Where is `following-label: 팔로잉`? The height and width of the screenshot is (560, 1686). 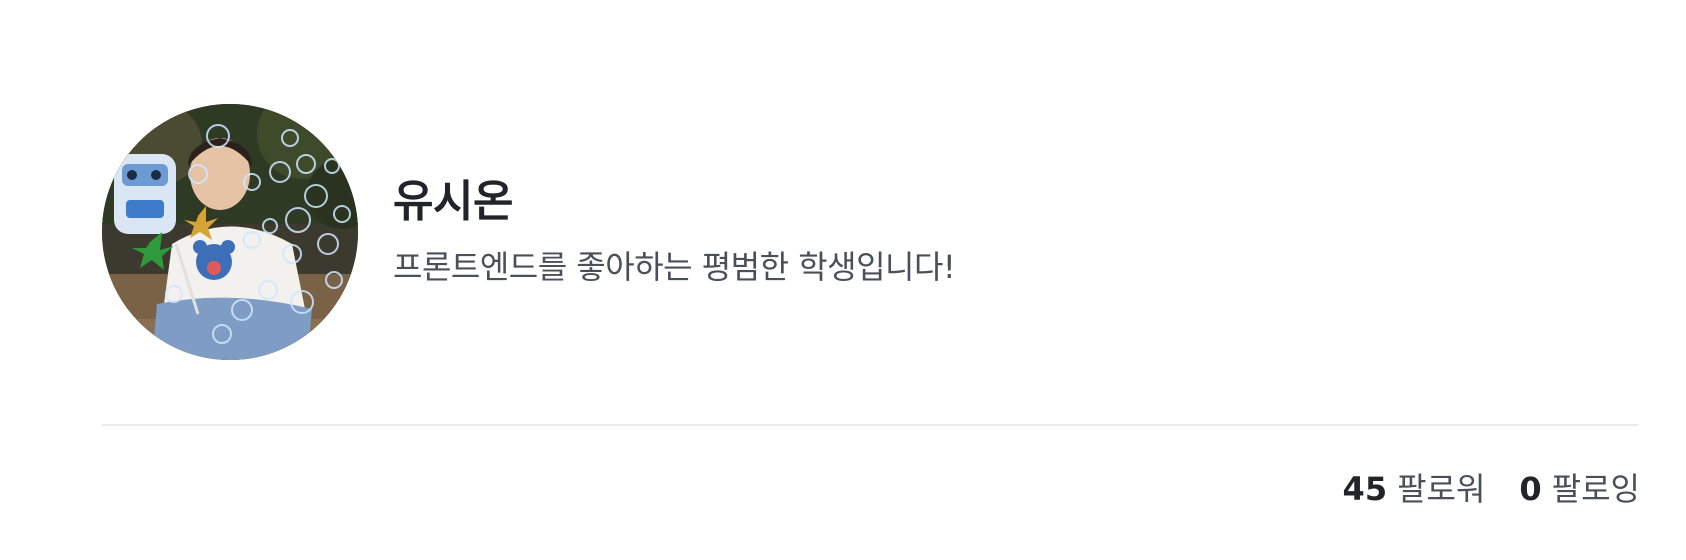 following-label: 팔로잉 is located at coordinates (1595, 489).